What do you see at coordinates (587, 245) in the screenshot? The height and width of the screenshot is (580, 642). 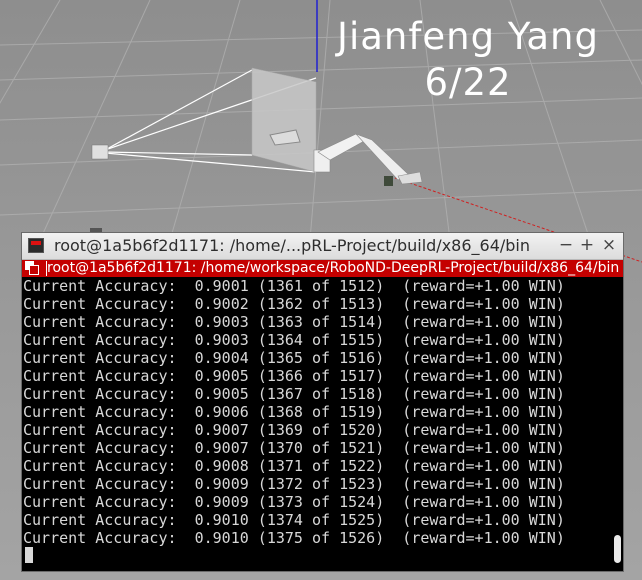 I see `maximize-button: +` at bounding box center [587, 245].